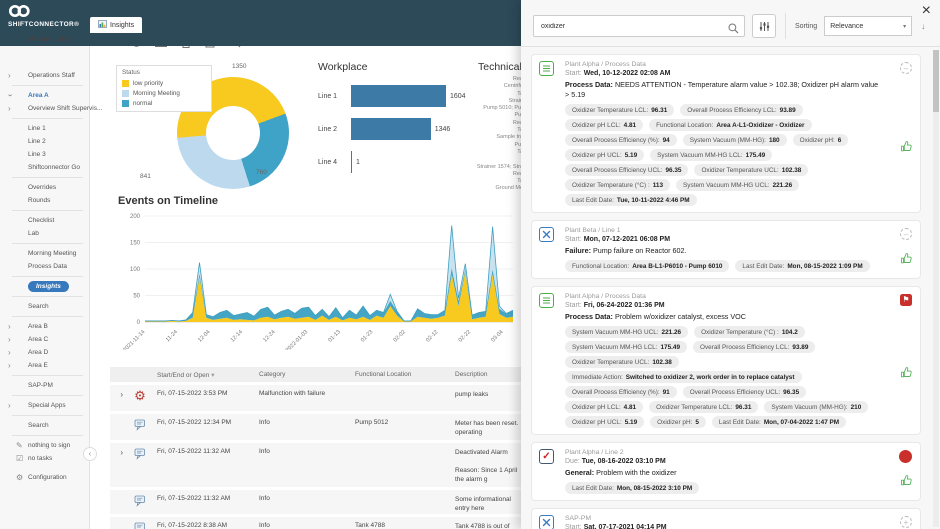 Image resolution: width=940 pixels, height=529 pixels. I want to click on sidebar-item-label: Area E, so click(38, 365).